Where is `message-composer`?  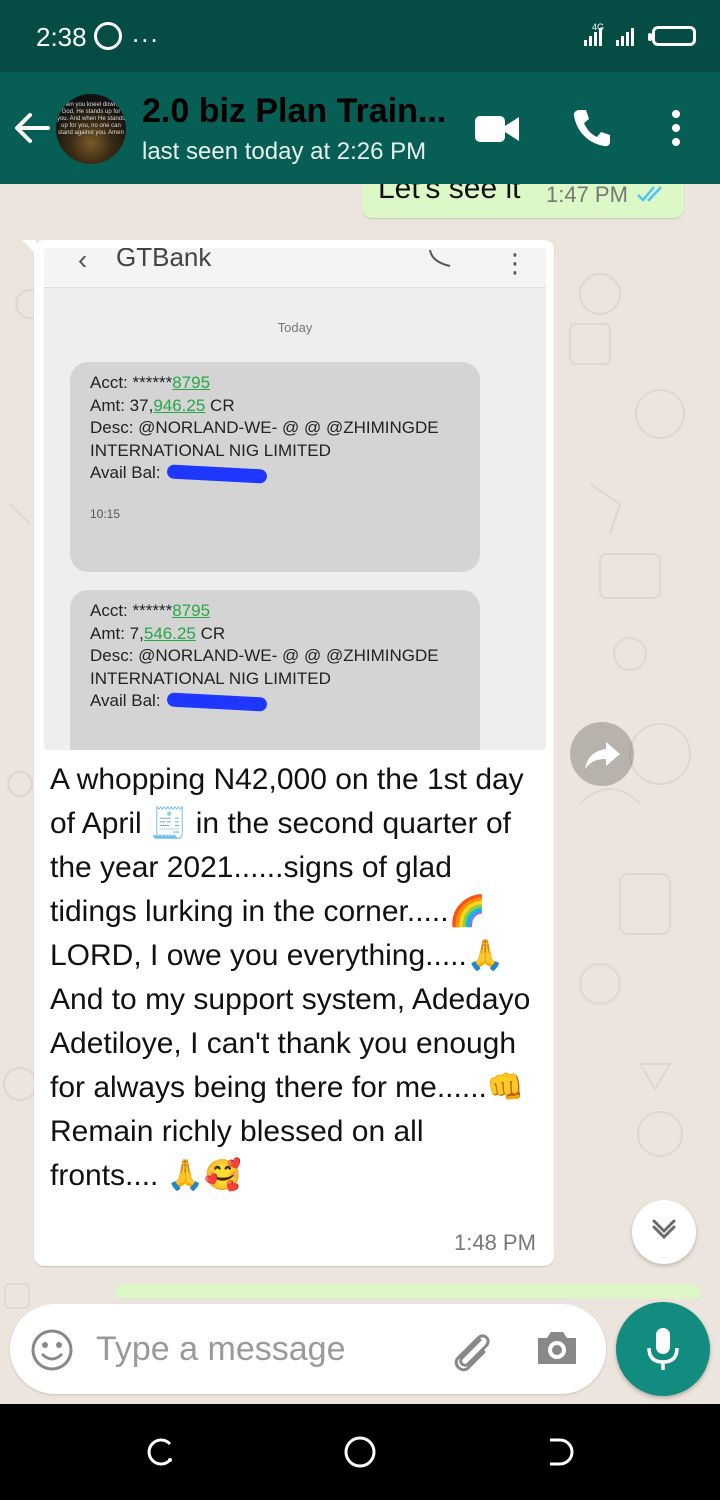
message-composer is located at coordinates (308, 1349).